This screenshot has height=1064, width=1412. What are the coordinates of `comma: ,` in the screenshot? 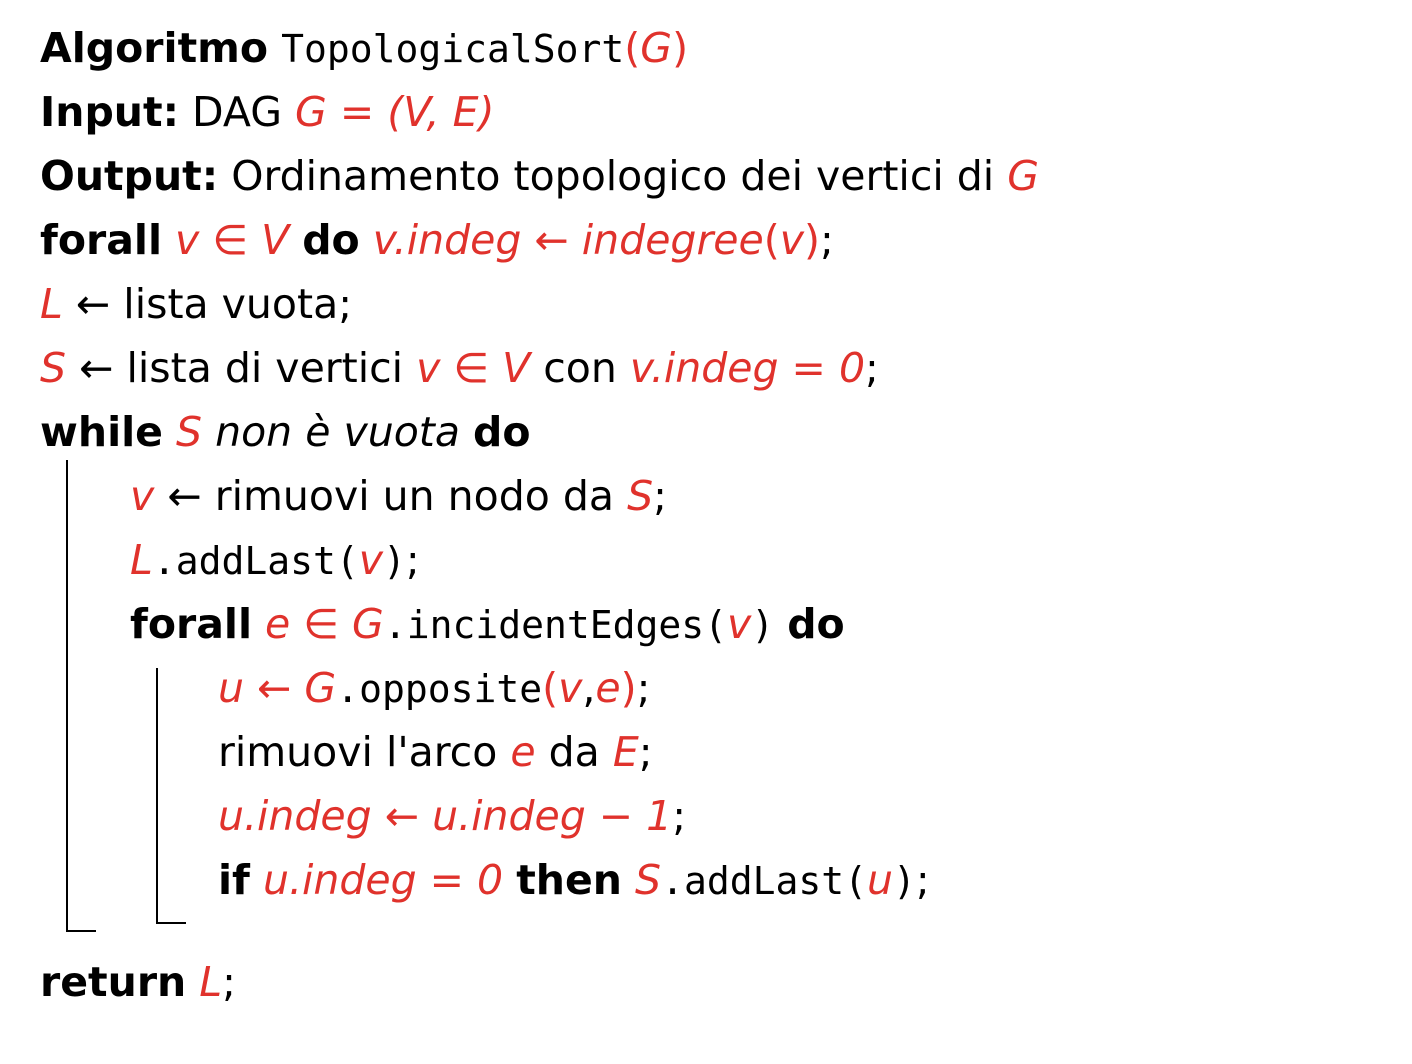 It's located at (589, 688).